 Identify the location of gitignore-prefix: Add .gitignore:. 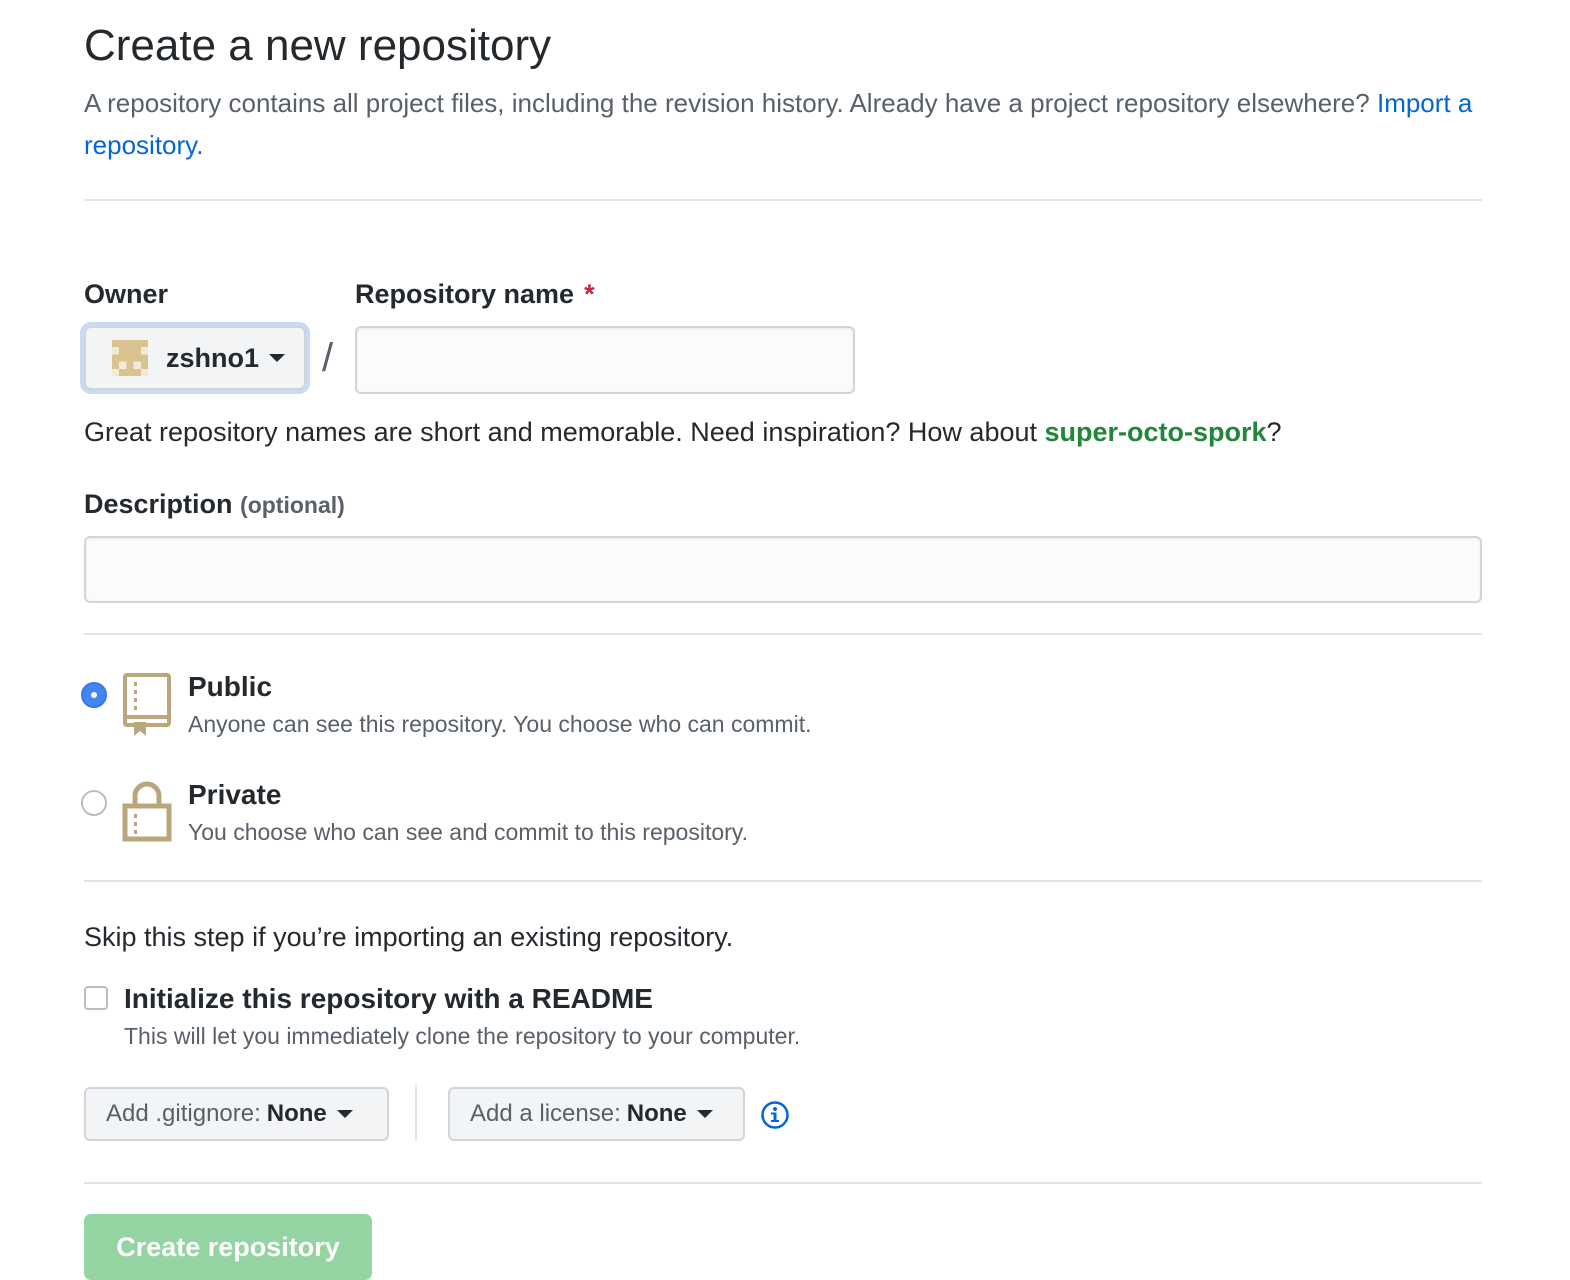
(183, 1113).